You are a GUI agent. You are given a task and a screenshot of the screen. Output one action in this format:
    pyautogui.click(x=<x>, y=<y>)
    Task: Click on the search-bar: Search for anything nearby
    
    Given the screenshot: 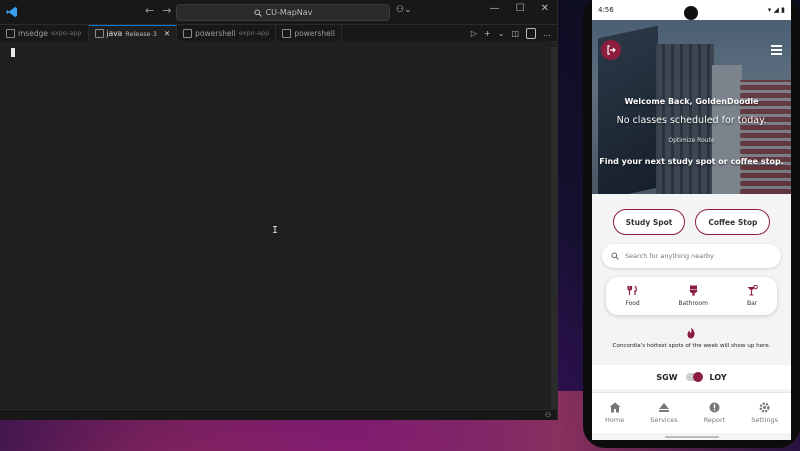 What is the action you would take?
    pyautogui.click(x=691, y=256)
    